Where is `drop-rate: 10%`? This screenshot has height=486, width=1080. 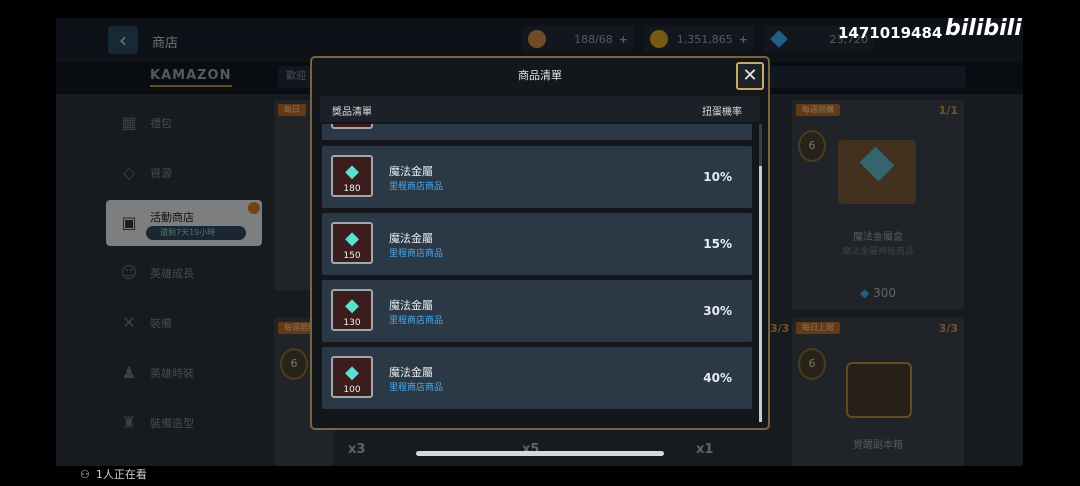 drop-rate: 10% is located at coordinates (717, 177).